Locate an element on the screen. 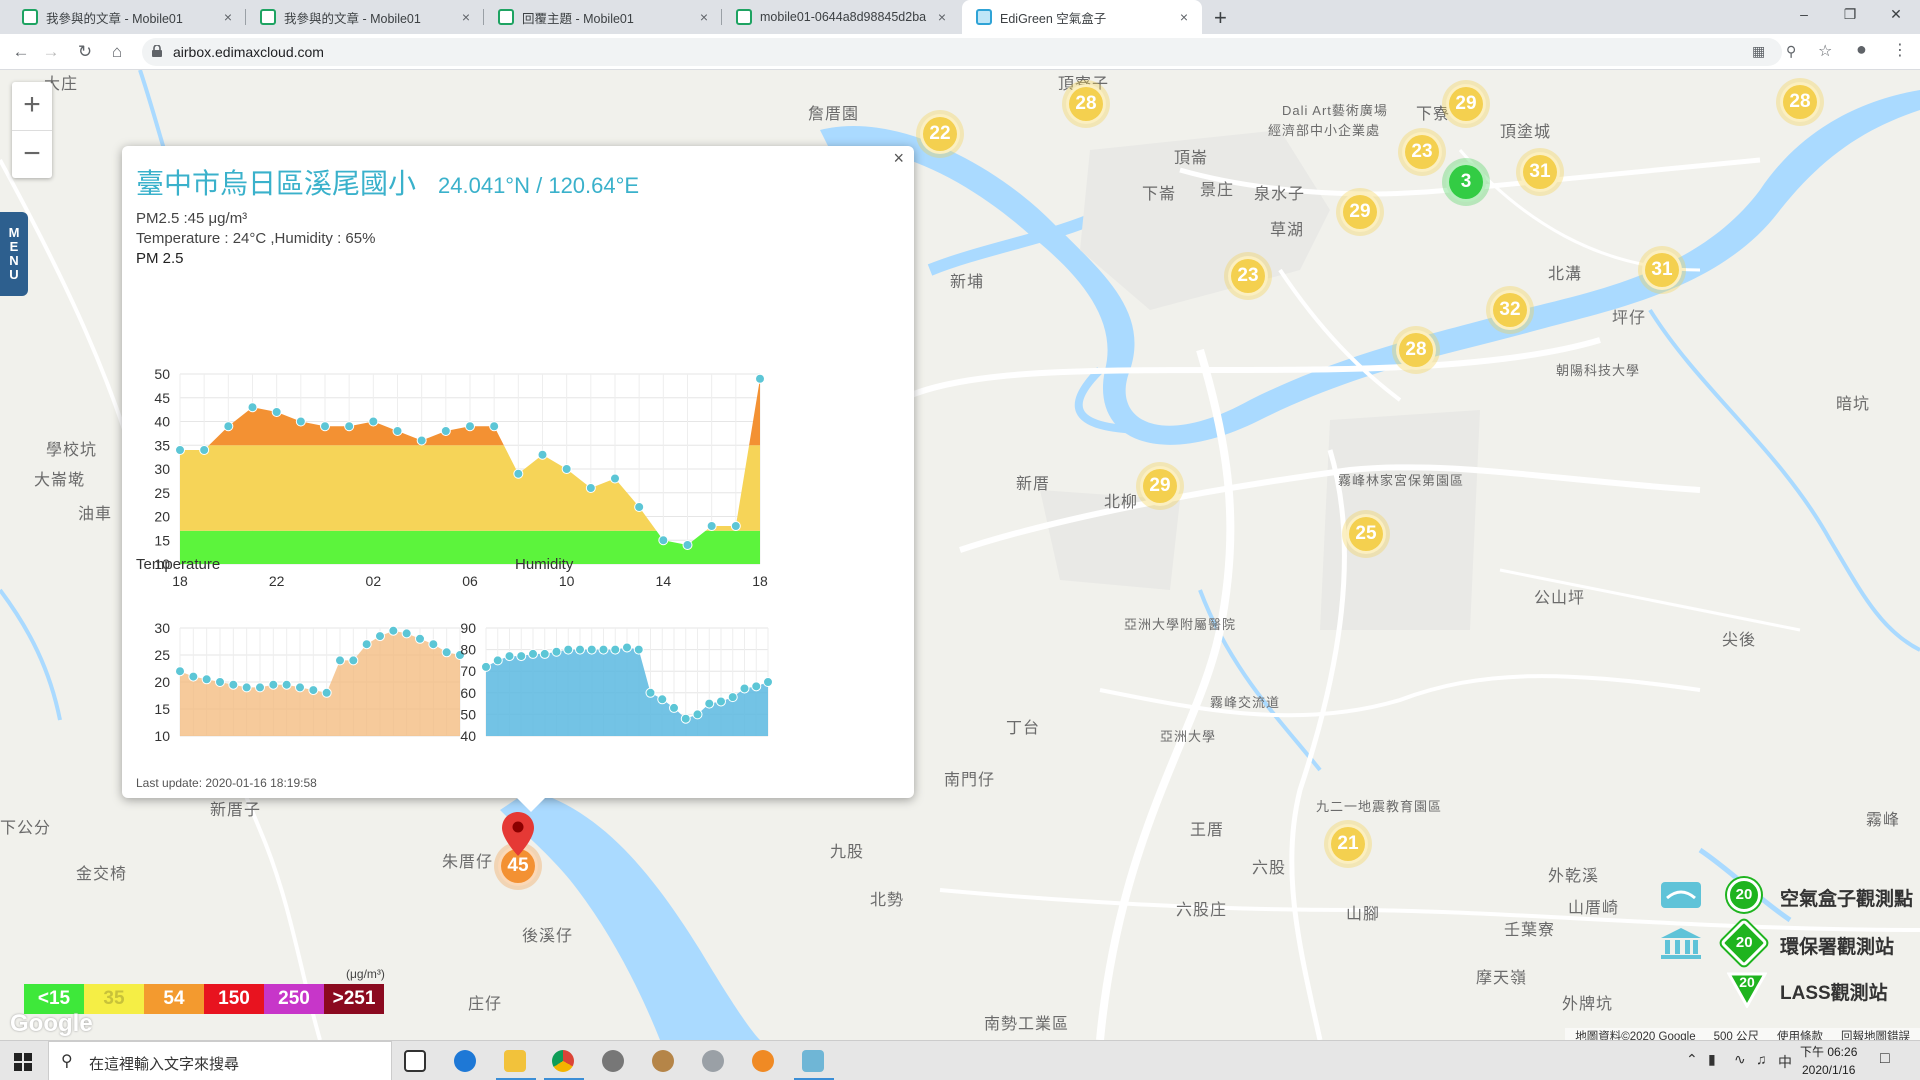 This screenshot has height=1080, width=1920. map-label: 王厝 is located at coordinates (1207, 830).